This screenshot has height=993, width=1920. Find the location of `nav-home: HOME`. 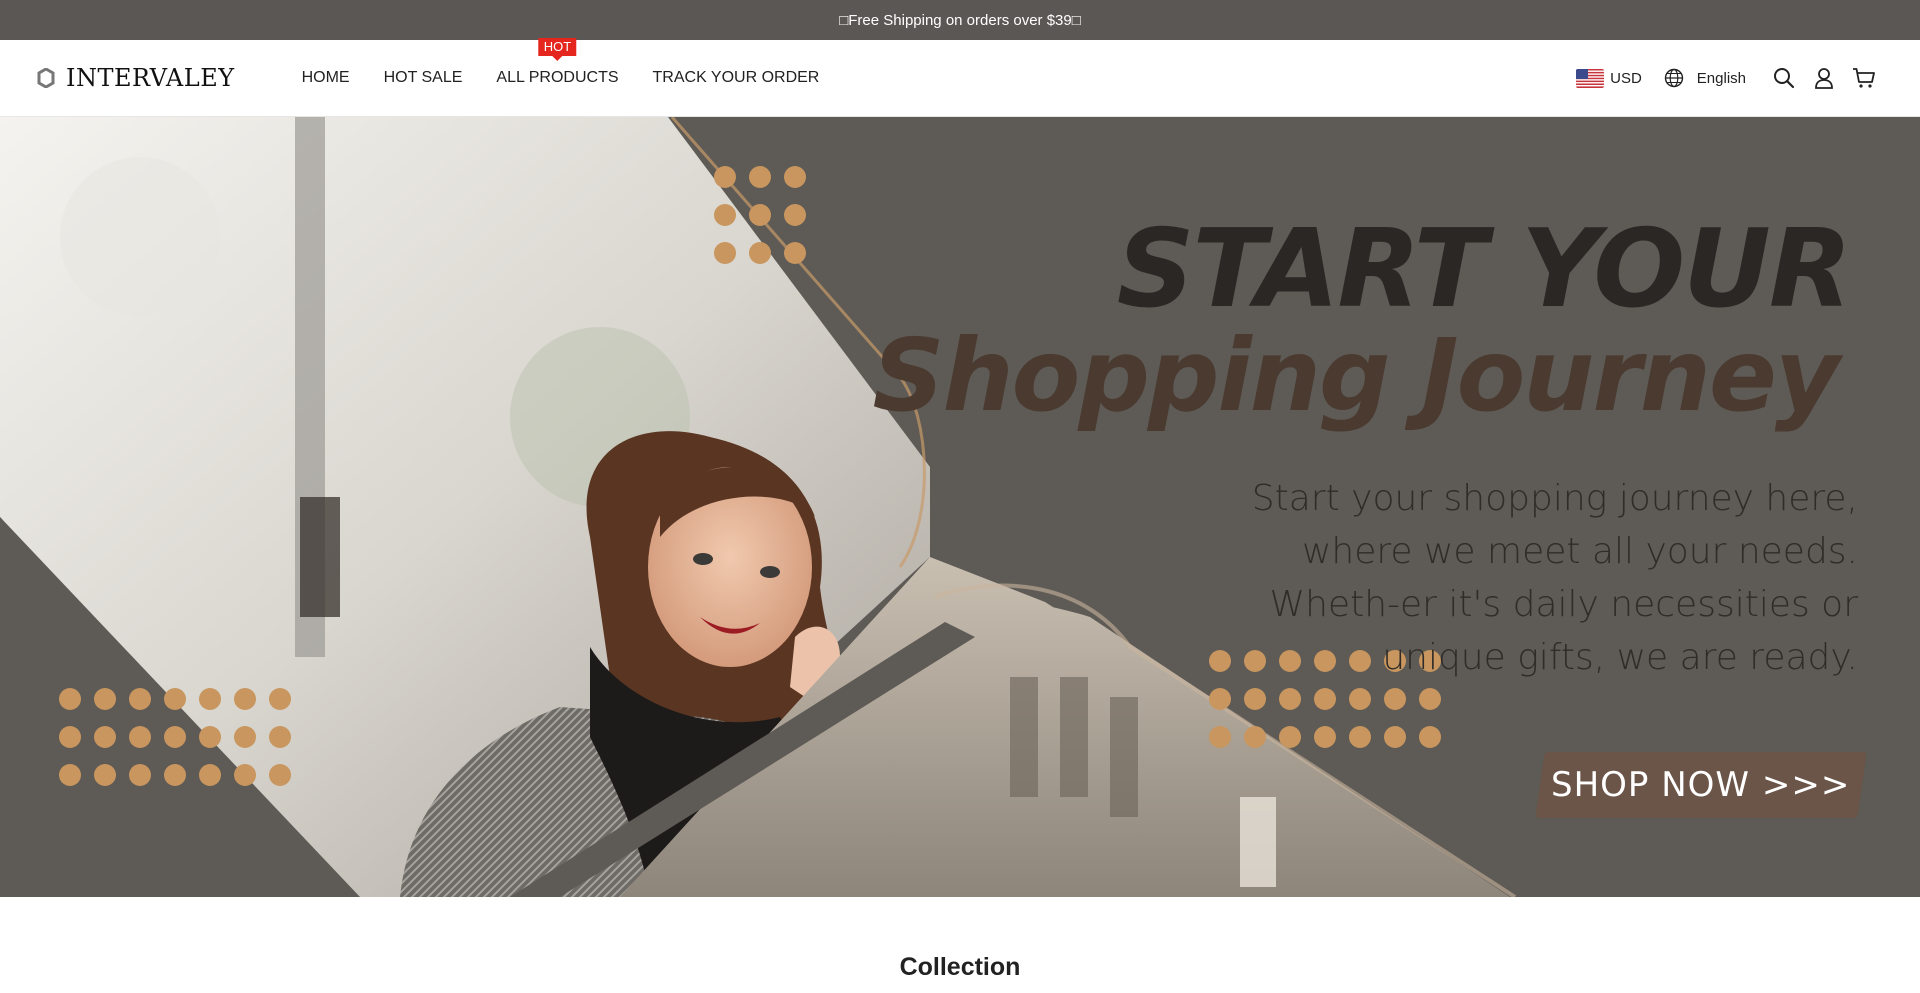

nav-home: HOME is located at coordinates (326, 78).